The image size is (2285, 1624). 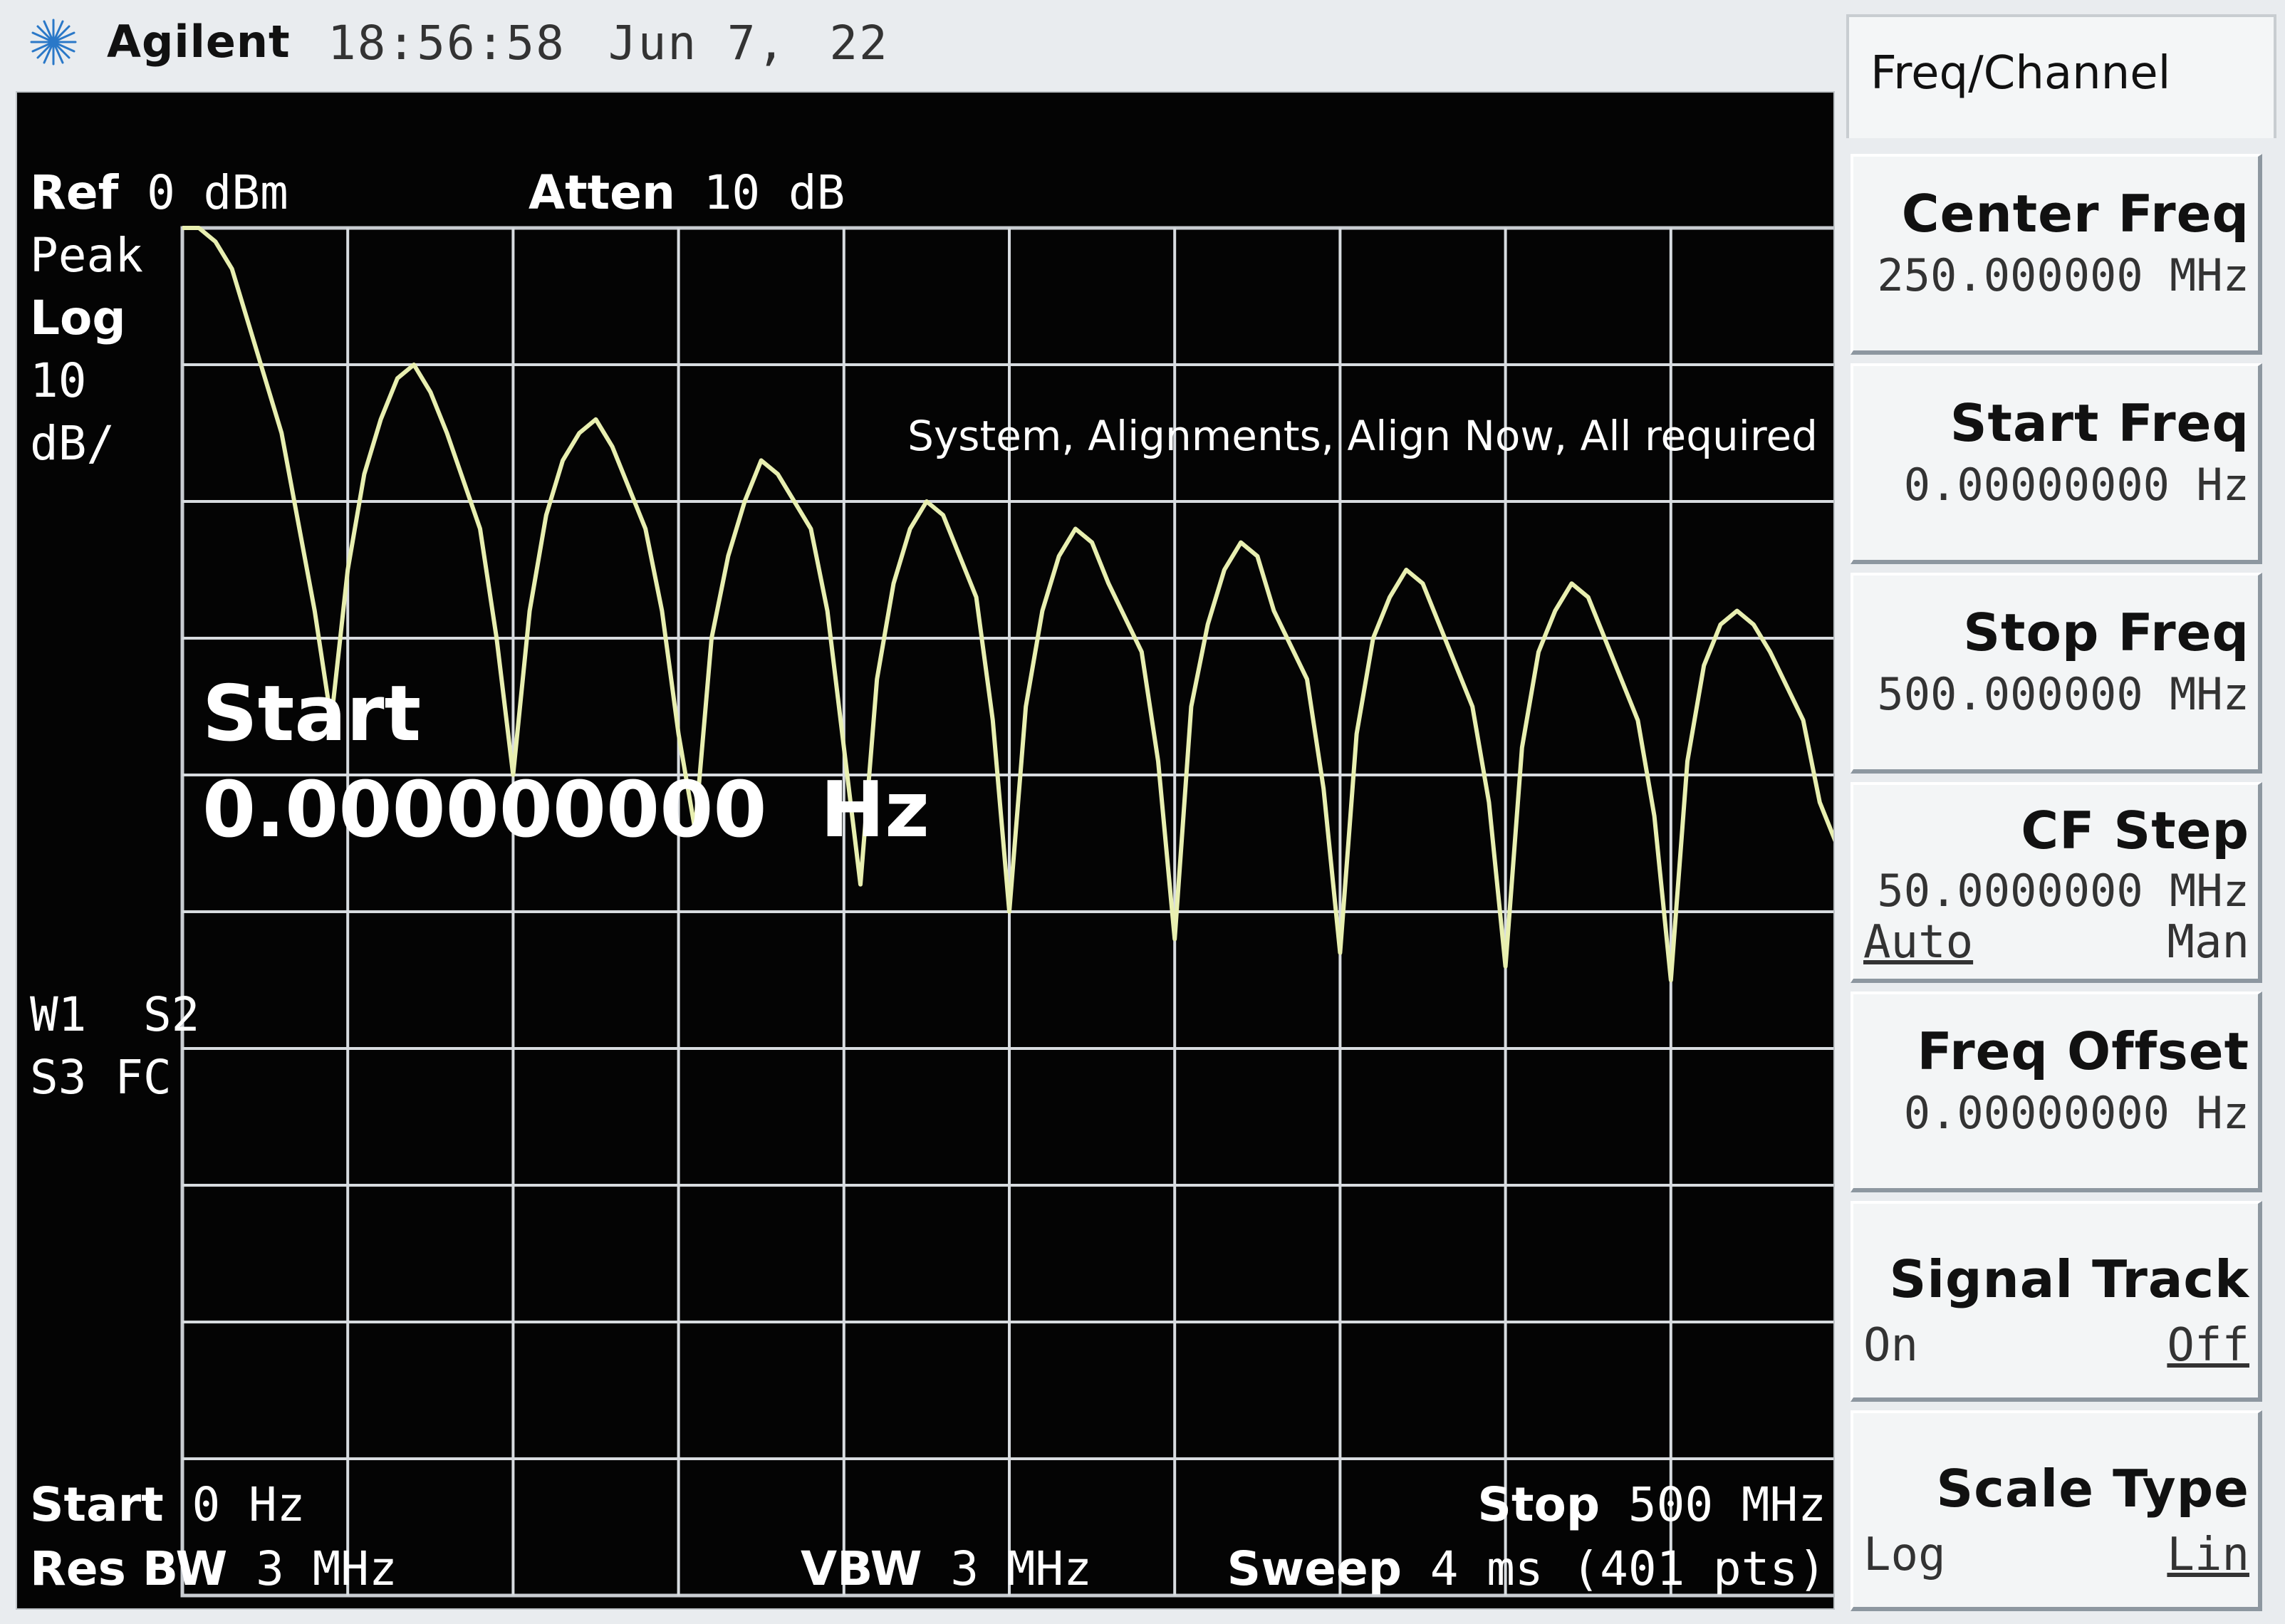 What do you see at coordinates (602, 192) in the screenshot?
I see `atten-label: Atten` at bounding box center [602, 192].